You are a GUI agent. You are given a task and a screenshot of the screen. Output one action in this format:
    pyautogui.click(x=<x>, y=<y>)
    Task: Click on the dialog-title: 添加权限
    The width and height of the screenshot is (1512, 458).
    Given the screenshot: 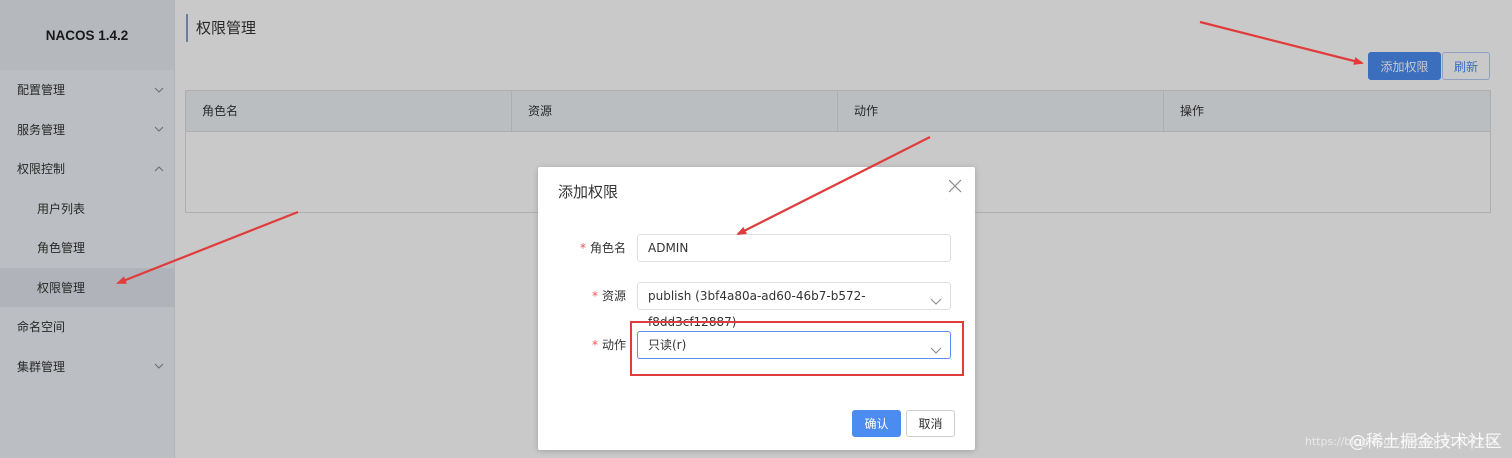 What is the action you would take?
    pyautogui.click(x=588, y=192)
    